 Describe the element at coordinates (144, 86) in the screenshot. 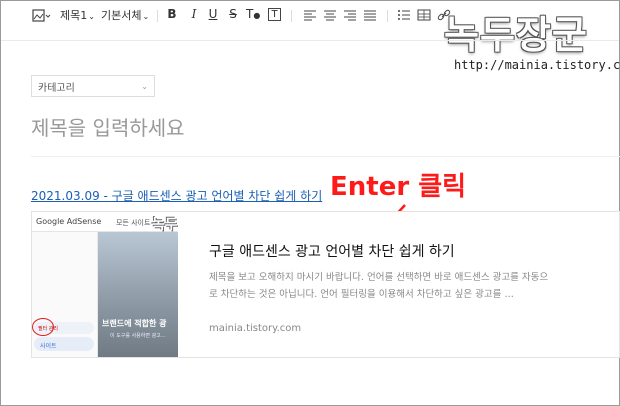

I see `chevron-down-icon: ⌄` at that location.